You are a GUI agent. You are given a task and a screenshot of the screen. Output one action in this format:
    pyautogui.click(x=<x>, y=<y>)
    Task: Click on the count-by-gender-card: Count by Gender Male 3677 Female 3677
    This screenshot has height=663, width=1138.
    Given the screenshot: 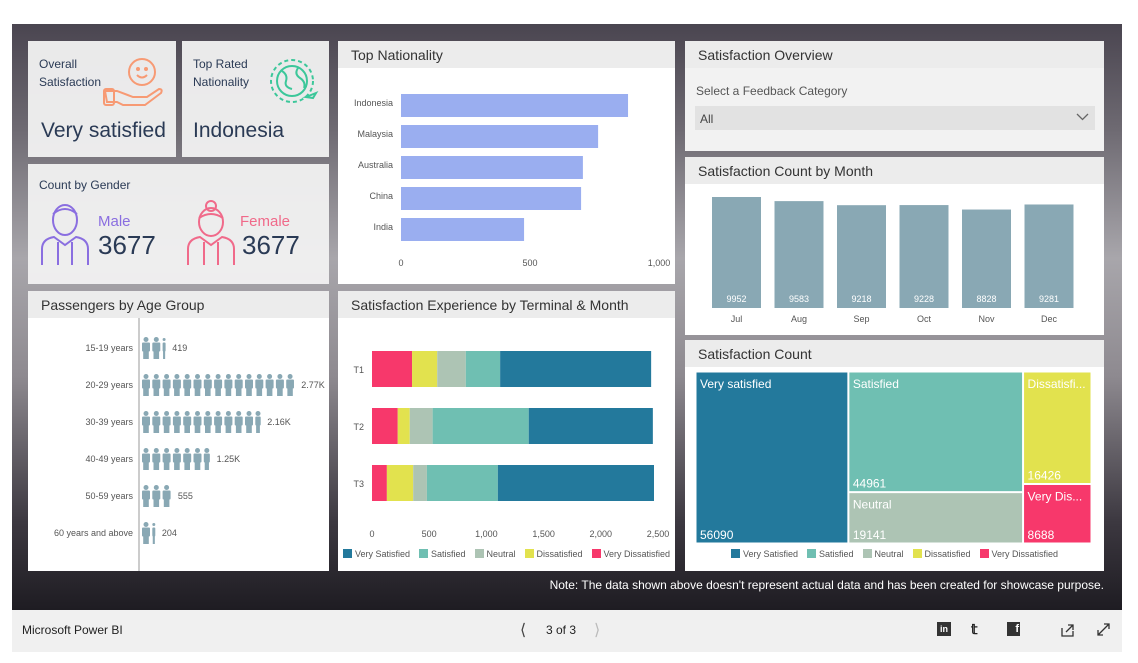 What is the action you would take?
    pyautogui.click(x=178, y=224)
    